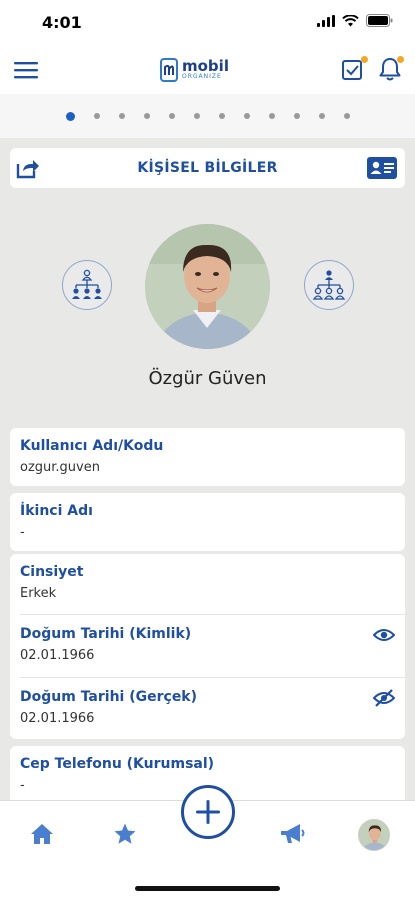  I want to click on org-chart-hierarchy-icon, so click(329, 285).